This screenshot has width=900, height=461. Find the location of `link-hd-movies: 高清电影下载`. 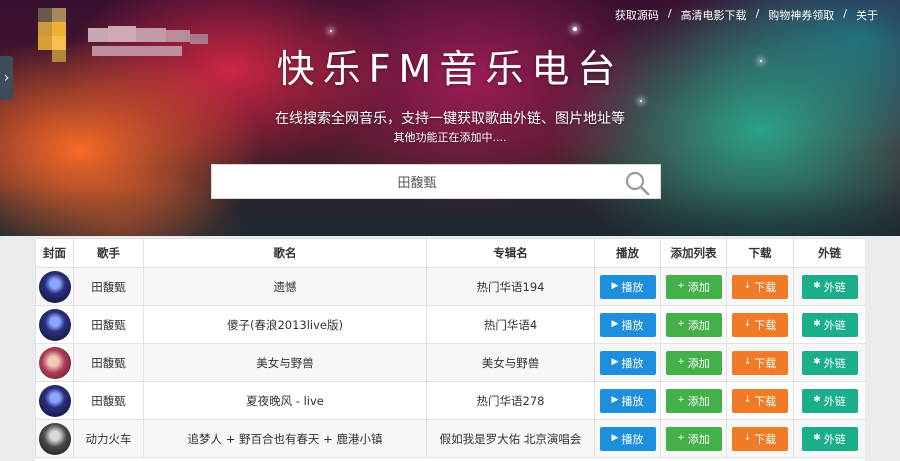

link-hd-movies: 高清电影下载 is located at coordinates (714, 15).